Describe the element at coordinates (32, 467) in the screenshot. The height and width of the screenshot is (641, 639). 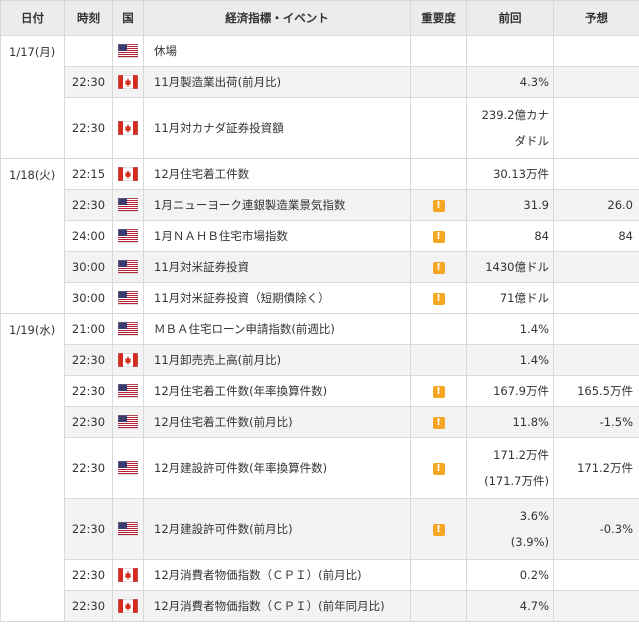
I see `date-cell: 1/19(水)` at that location.